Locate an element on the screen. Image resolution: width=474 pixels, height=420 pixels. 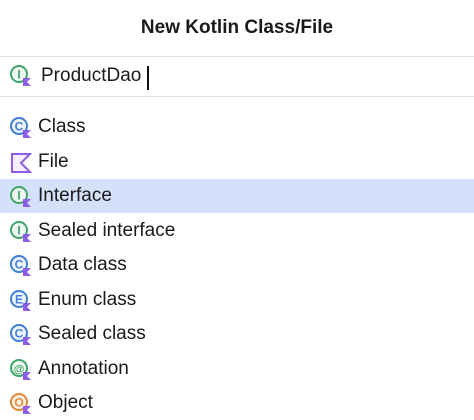
kind-item-object: O Object is located at coordinates (237, 403).